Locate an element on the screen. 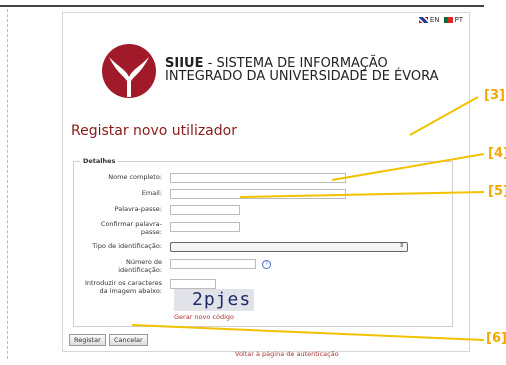 This screenshot has width=506, height=365. callout-4-line is located at coordinates (408, 167).